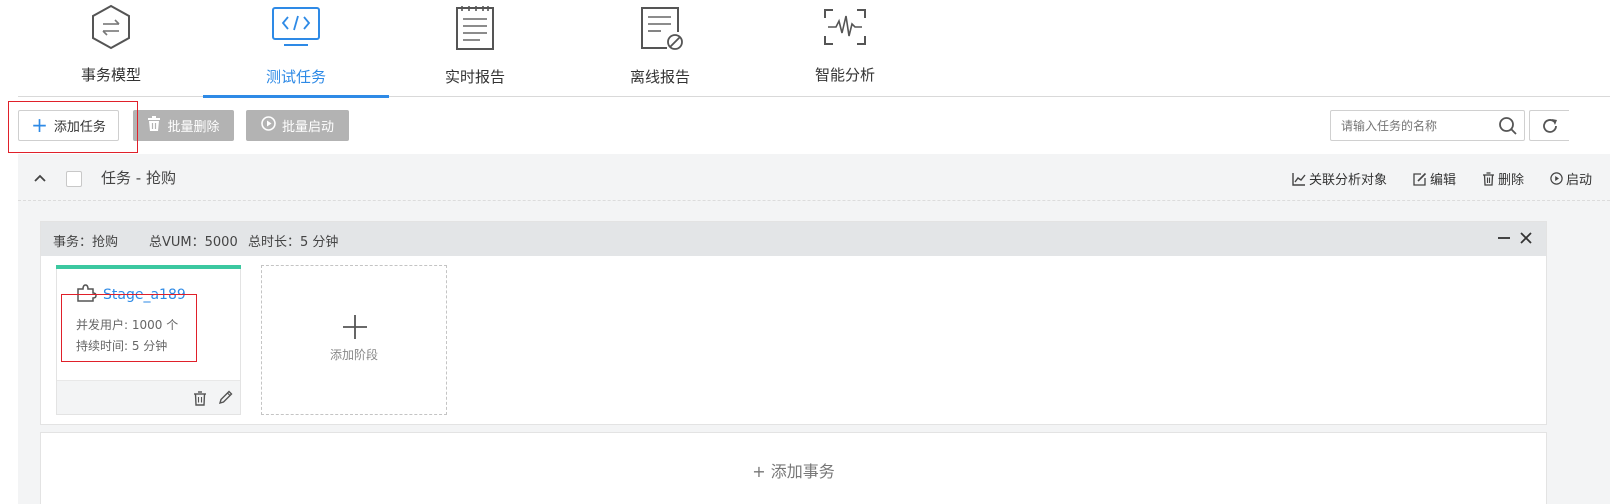 The image size is (1610, 504). I want to click on nav-item-realtime-report: 实时报告, so click(475, 48).